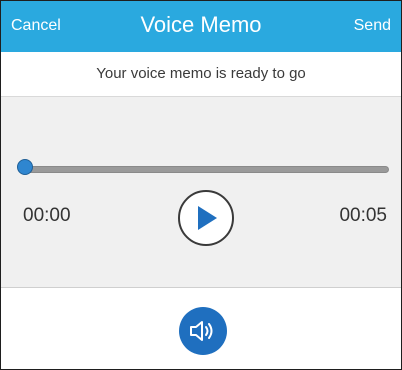 The width and height of the screenshot is (402, 370). I want to click on current-time: 00:00, so click(47, 215).